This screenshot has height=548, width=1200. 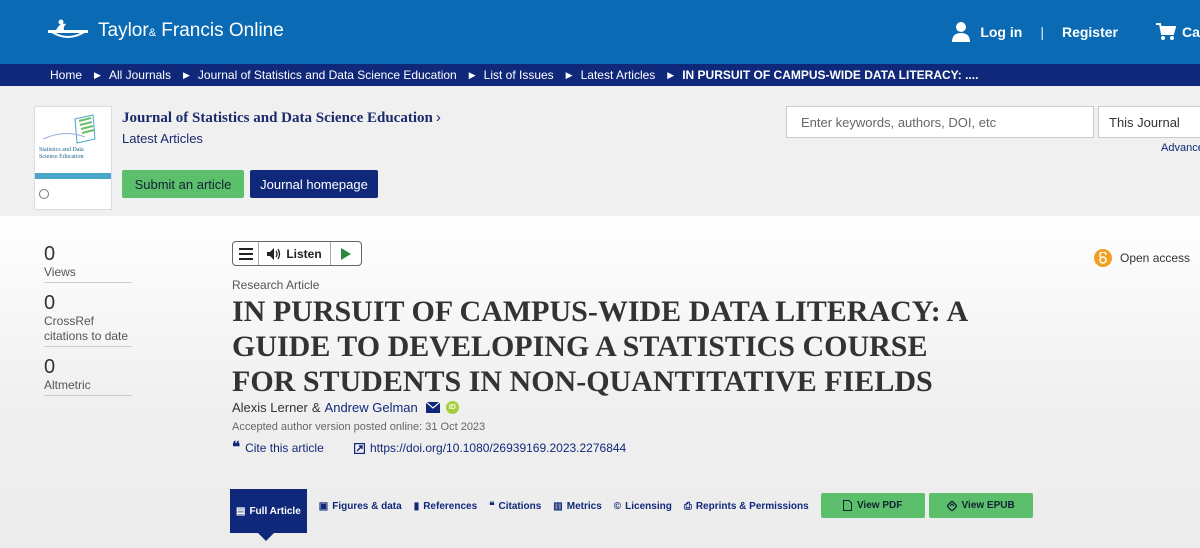 I want to click on login-link: Log in, so click(x=987, y=32).